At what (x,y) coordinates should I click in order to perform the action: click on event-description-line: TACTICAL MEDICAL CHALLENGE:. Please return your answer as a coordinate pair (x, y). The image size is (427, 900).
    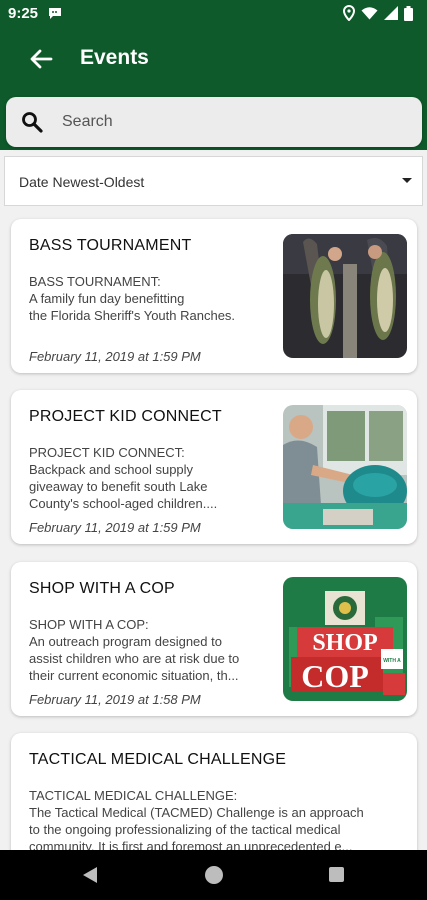
    Looking at the image, I should click on (133, 795).